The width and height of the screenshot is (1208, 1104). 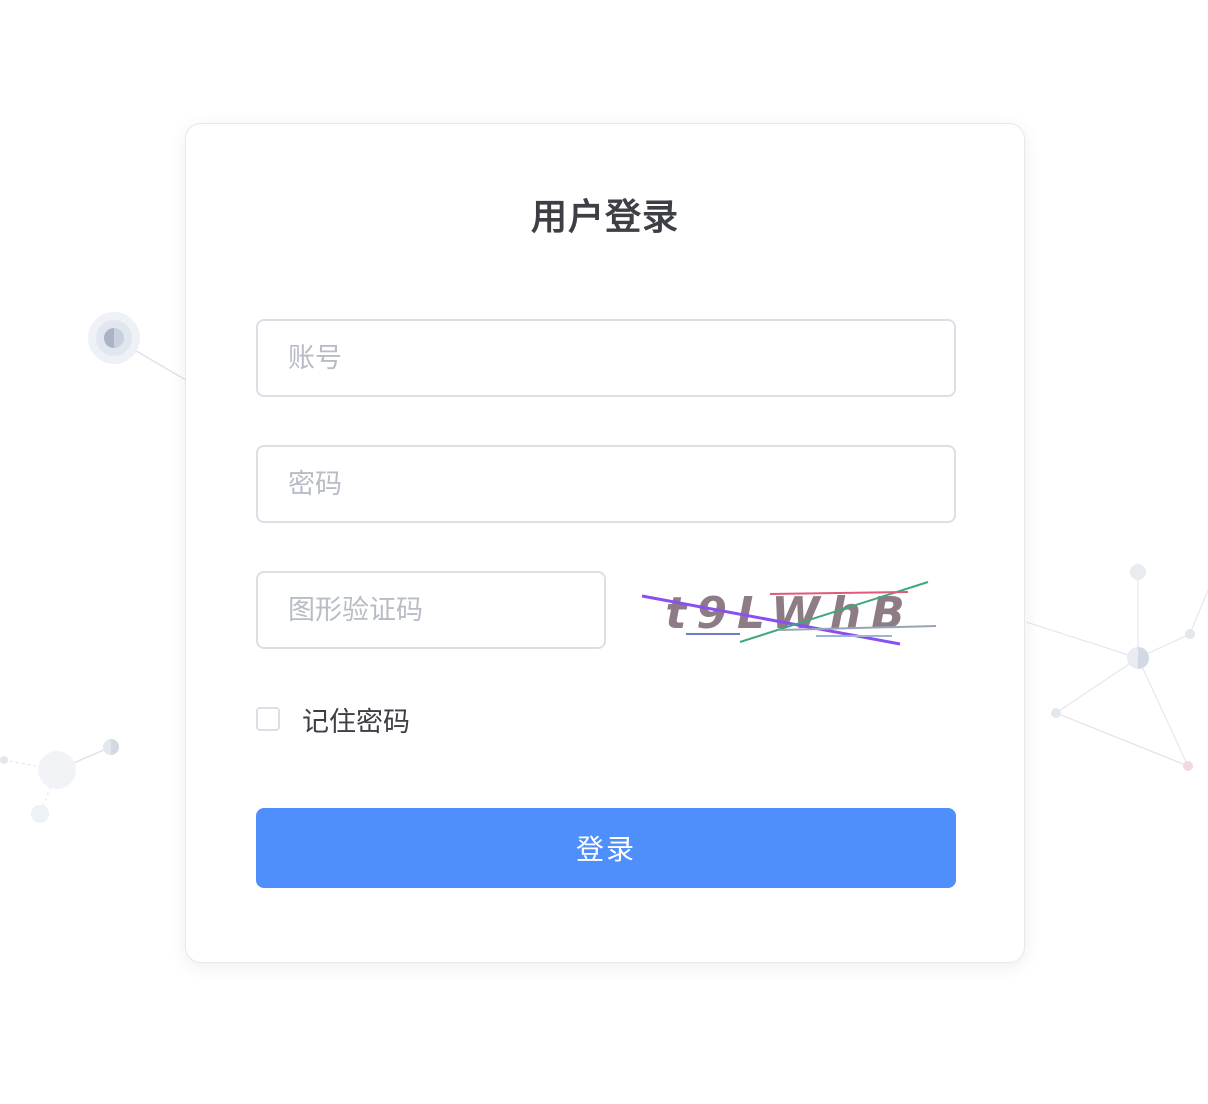 I want to click on captcha-input, so click(x=431, y=610).